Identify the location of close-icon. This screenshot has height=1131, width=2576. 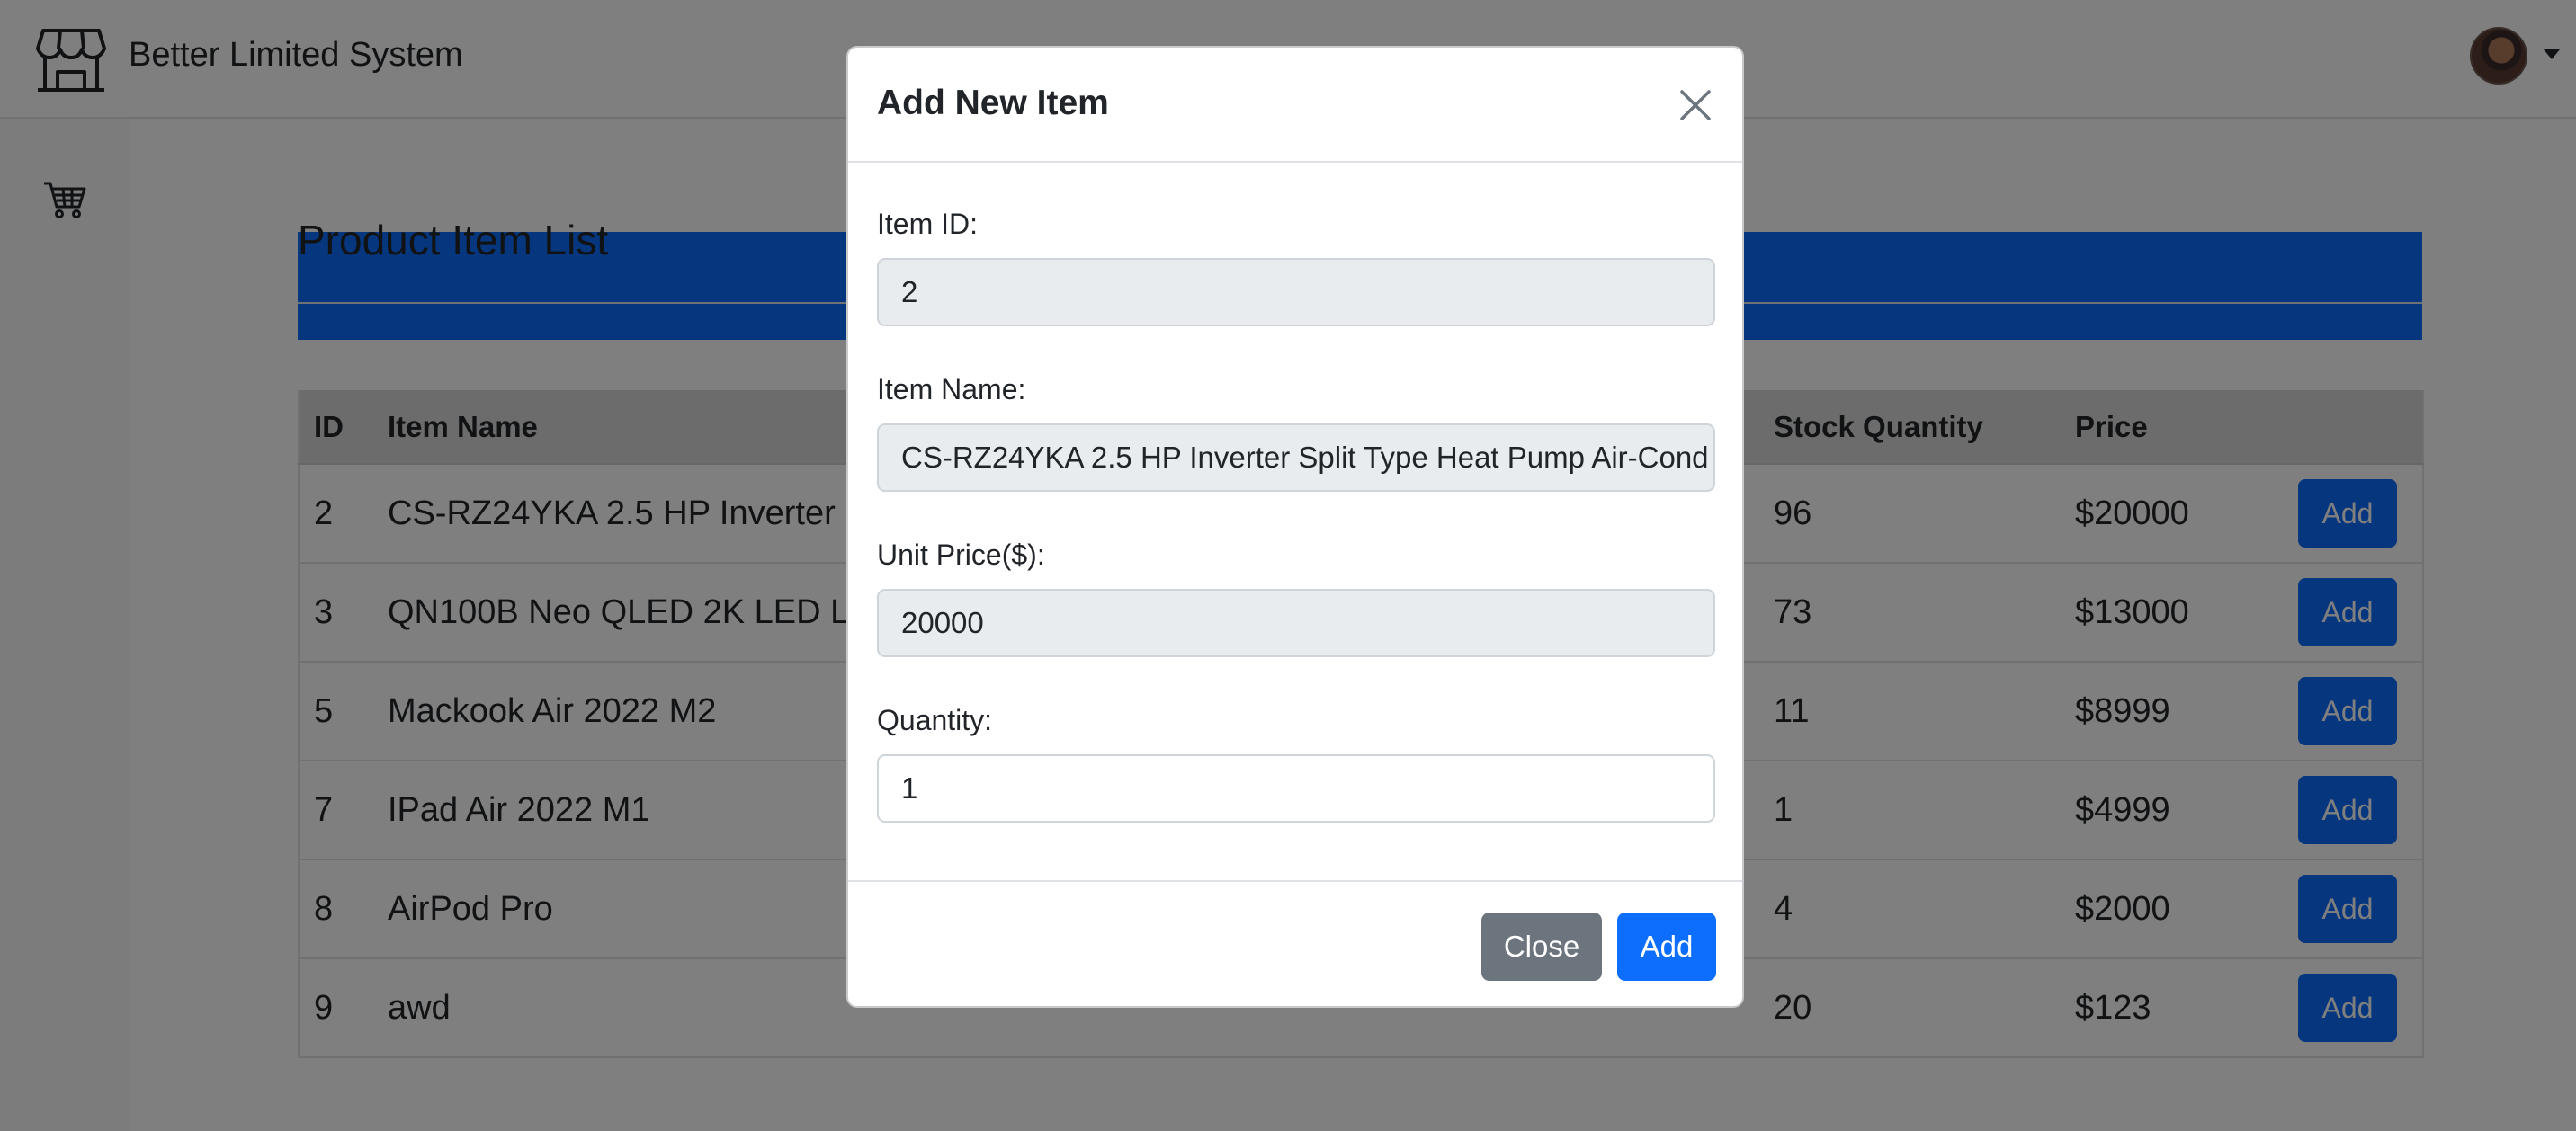
(1695, 105).